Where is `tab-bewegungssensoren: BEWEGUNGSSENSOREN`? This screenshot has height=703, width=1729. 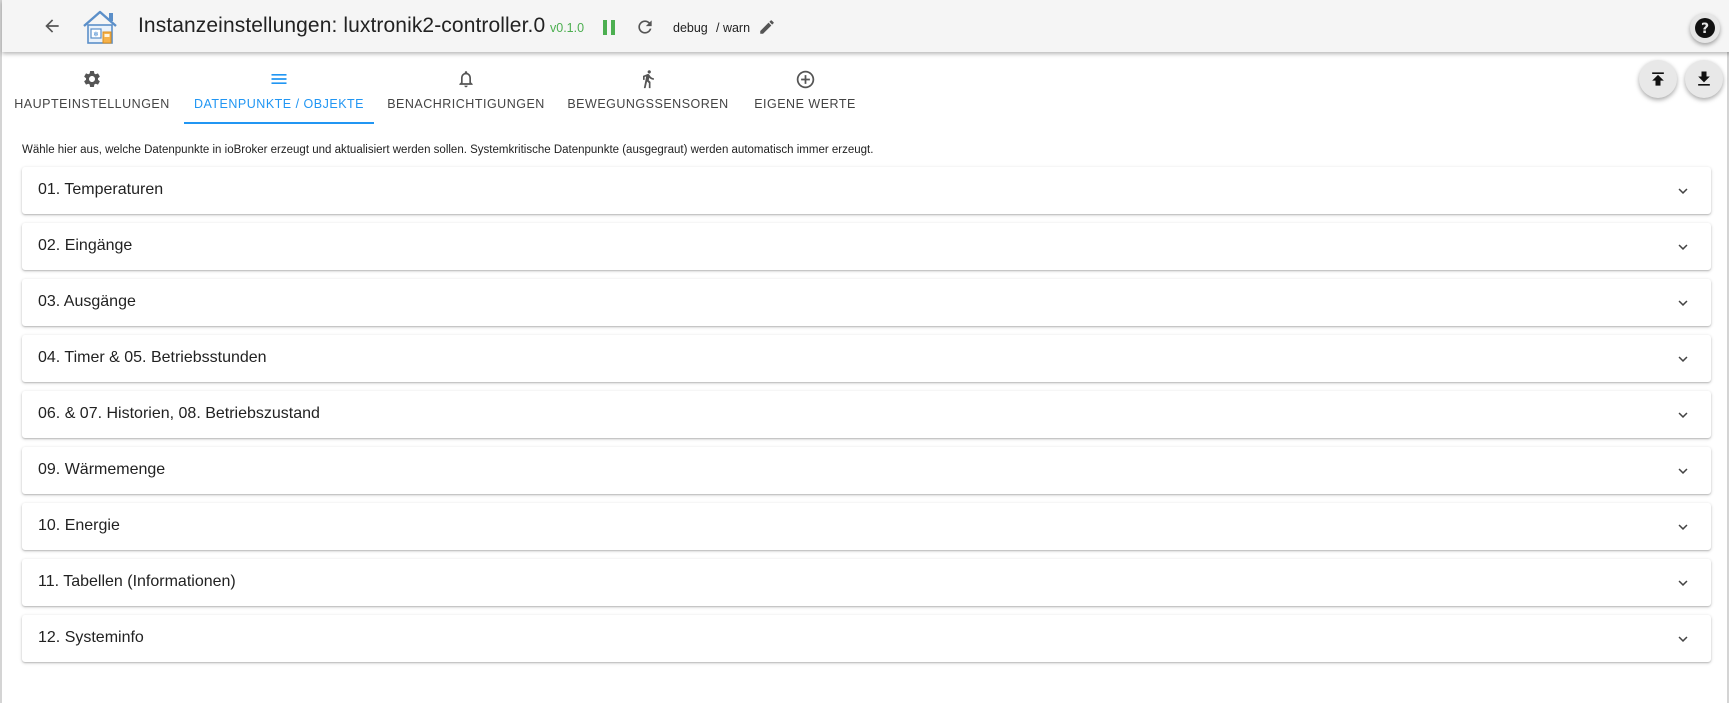 tab-bewegungssensoren: BEWEGUNGSSENSOREN is located at coordinates (648, 88).